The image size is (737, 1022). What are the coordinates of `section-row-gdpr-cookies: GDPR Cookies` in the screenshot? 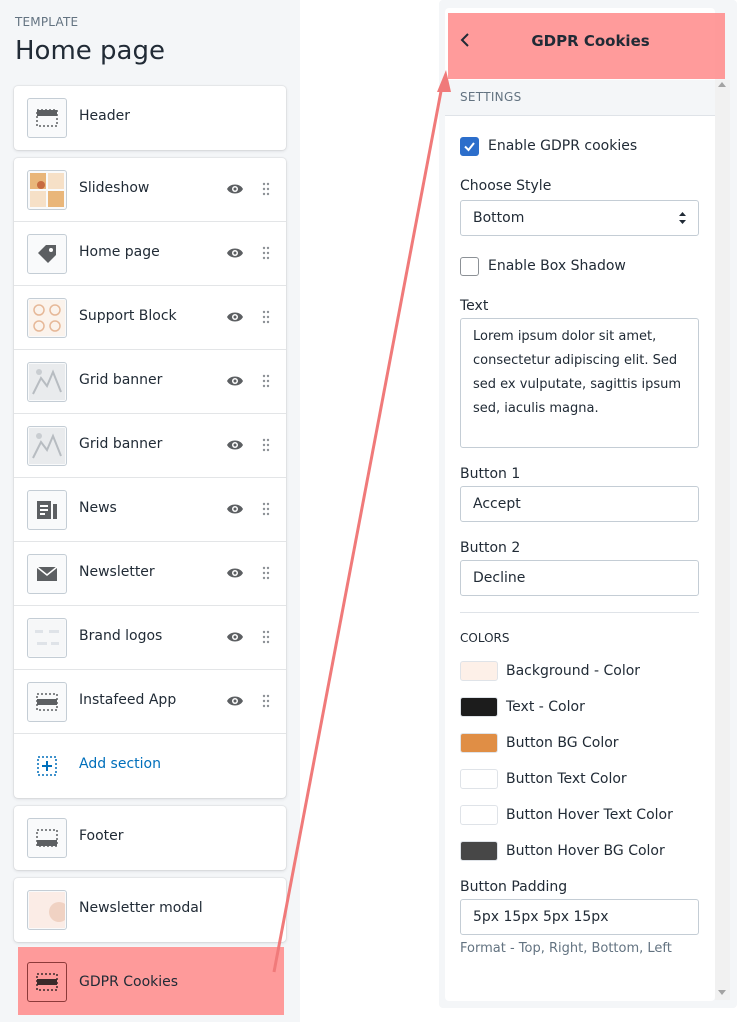 It's located at (150, 982).